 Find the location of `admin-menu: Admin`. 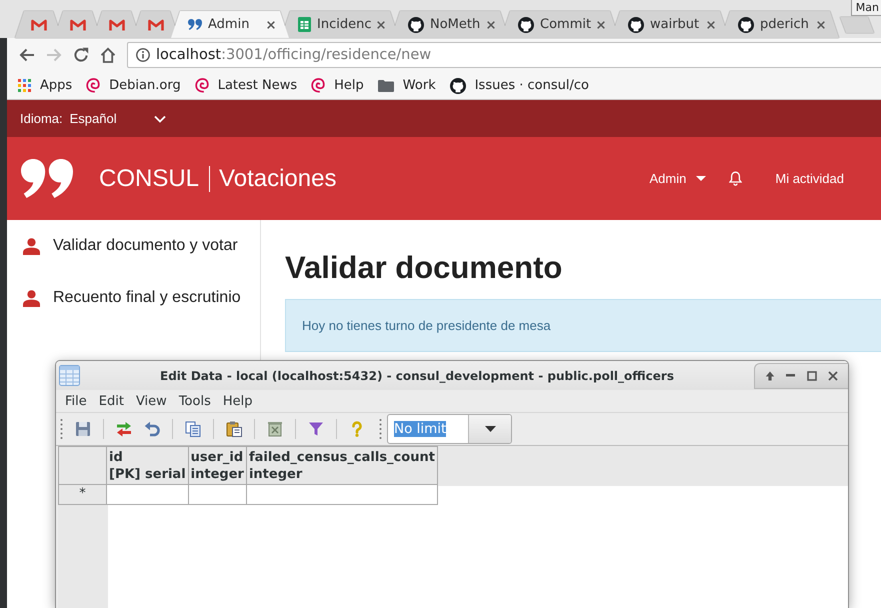

admin-menu: Admin is located at coordinates (678, 178).